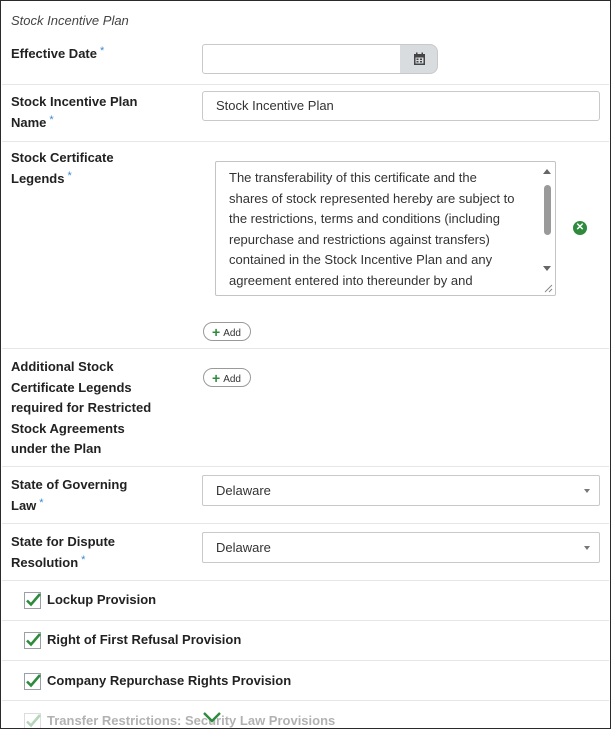 This screenshot has height=729, width=611. What do you see at coordinates (102, 599) in the screenshot?
I see `lockup-provision-label: Lockup Provision` at bounding box center [102, 599].